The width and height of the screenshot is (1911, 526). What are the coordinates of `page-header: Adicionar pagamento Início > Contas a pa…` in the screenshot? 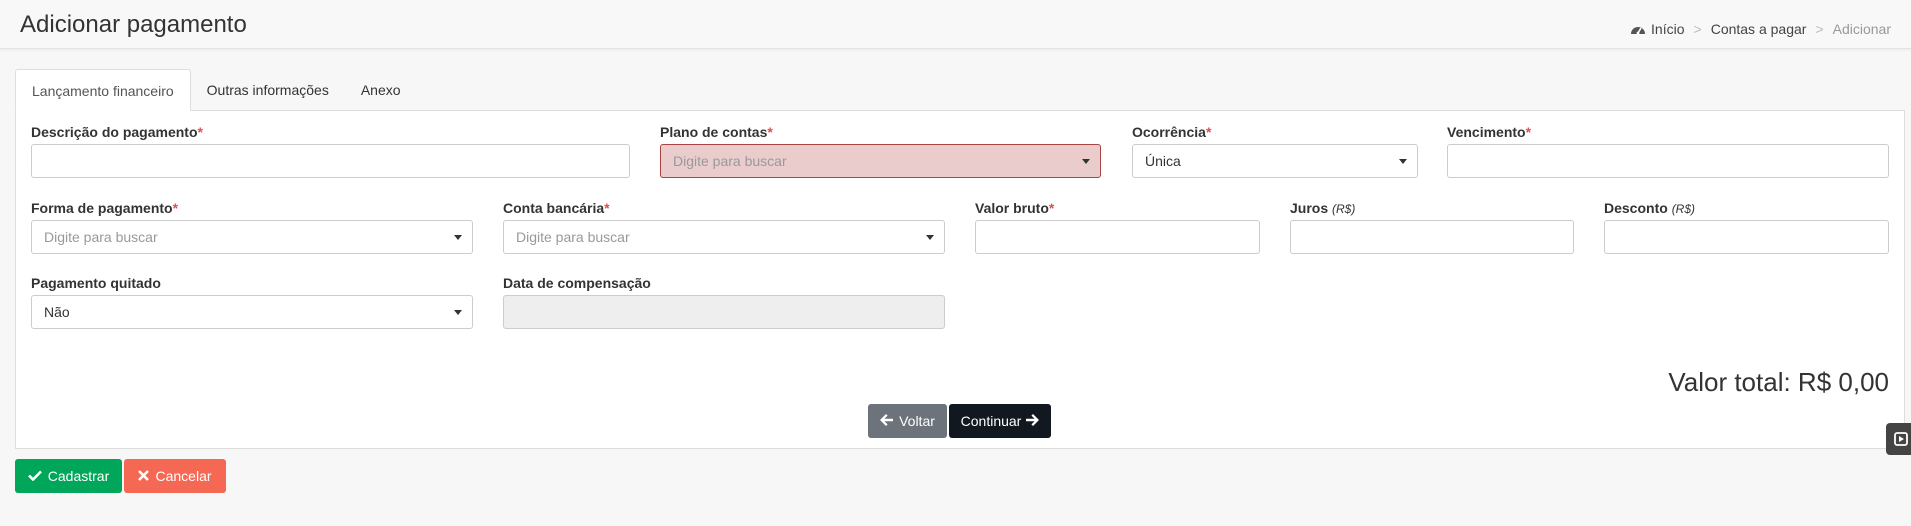 It's located at (955, 24).